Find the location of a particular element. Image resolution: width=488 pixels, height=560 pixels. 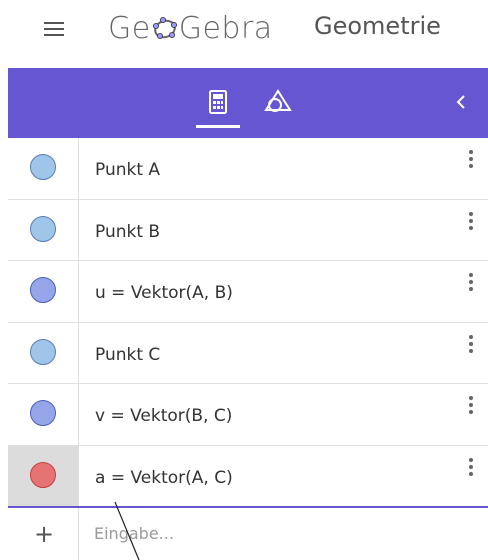

algebra-item-label: Punkt A is located at coordinates (127, 170).